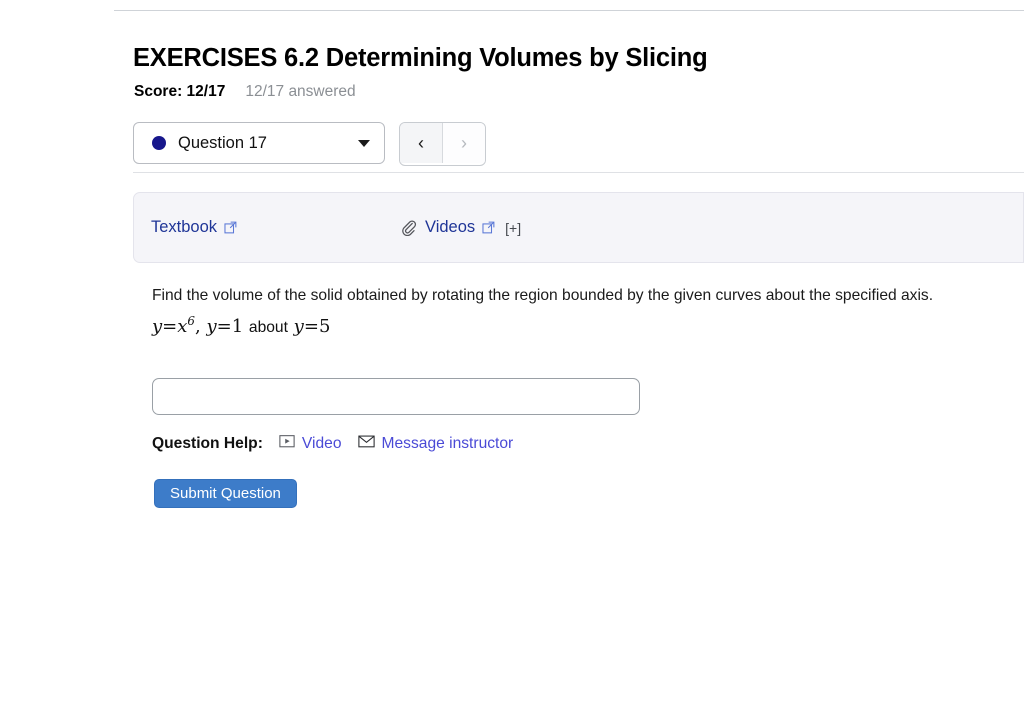  Describe the element at coordinates (159, 143) in the screenshot. I see `question-status-dot-icon` at that location.